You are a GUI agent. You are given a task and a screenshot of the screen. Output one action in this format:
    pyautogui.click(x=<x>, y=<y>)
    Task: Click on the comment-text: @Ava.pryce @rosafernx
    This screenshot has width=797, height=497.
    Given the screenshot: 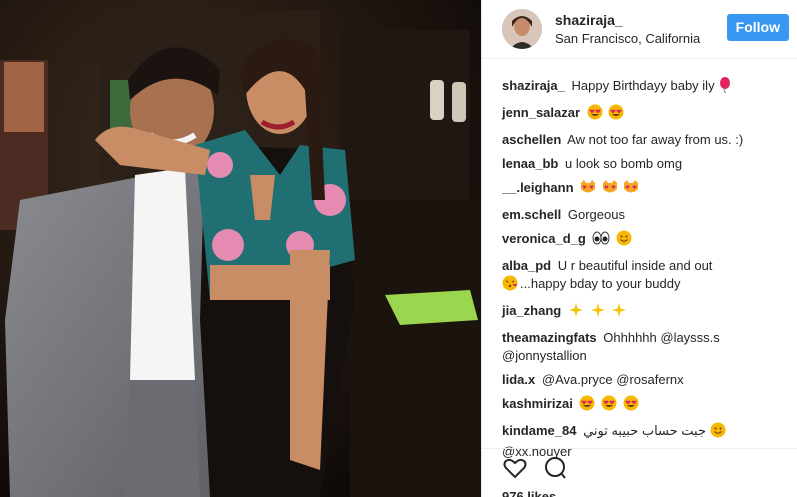 What is the action you would take?
    pyautogui.click(x=612, y=379)
    